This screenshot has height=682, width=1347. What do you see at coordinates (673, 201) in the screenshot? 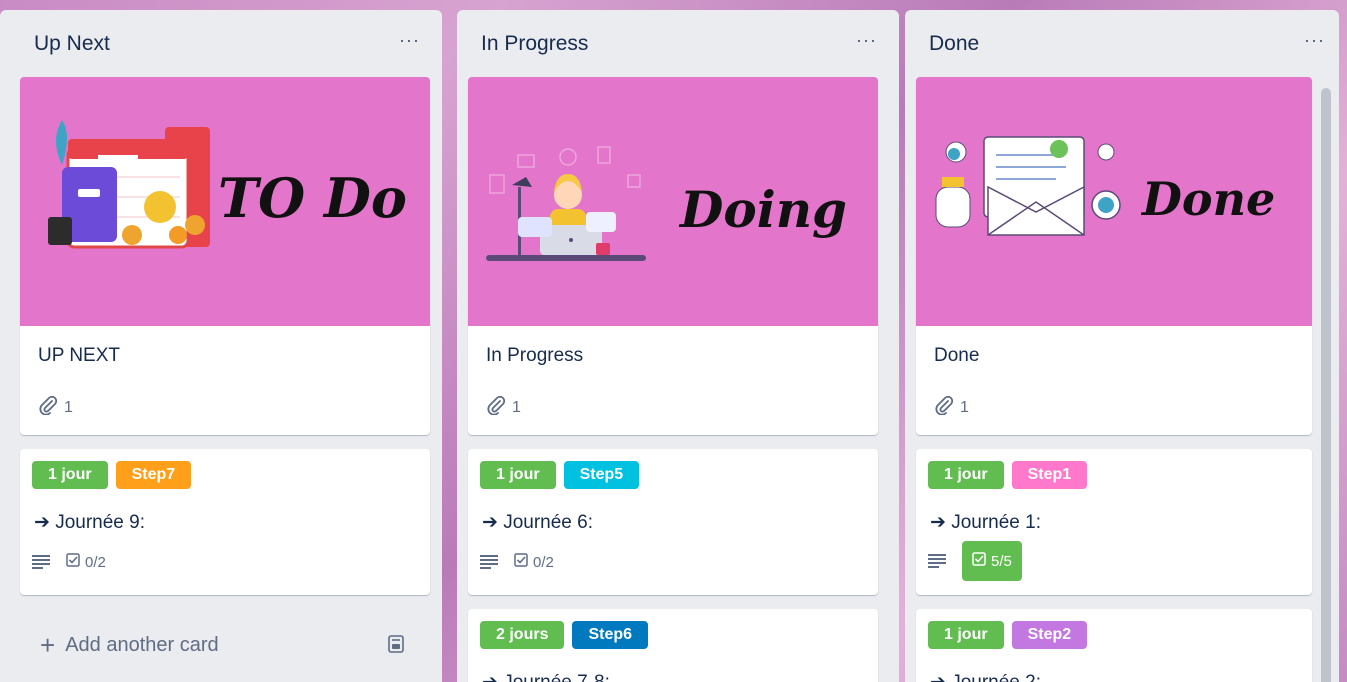
I see `card-cover-image: Doing` at bounding box center [673, 201].